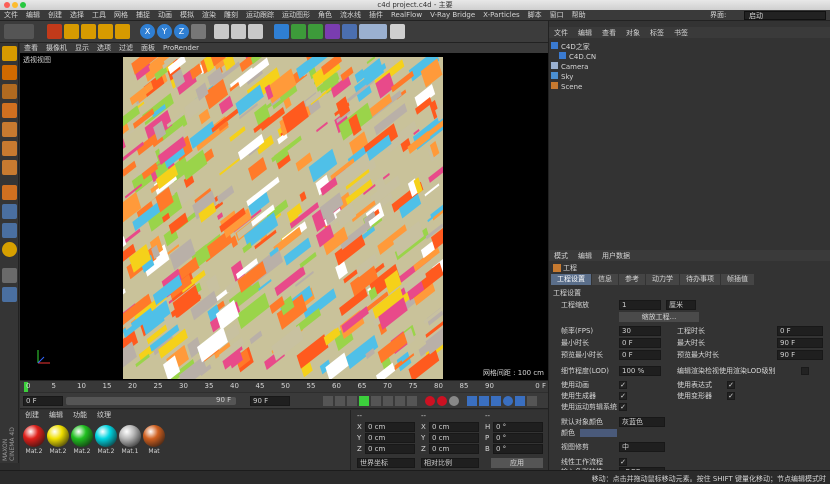 The image size is (830, 484). What do you see at coordinates (573, 57) in the screenshot?
I see `object-row: C4D.CN` at bounding box center [573, 57].